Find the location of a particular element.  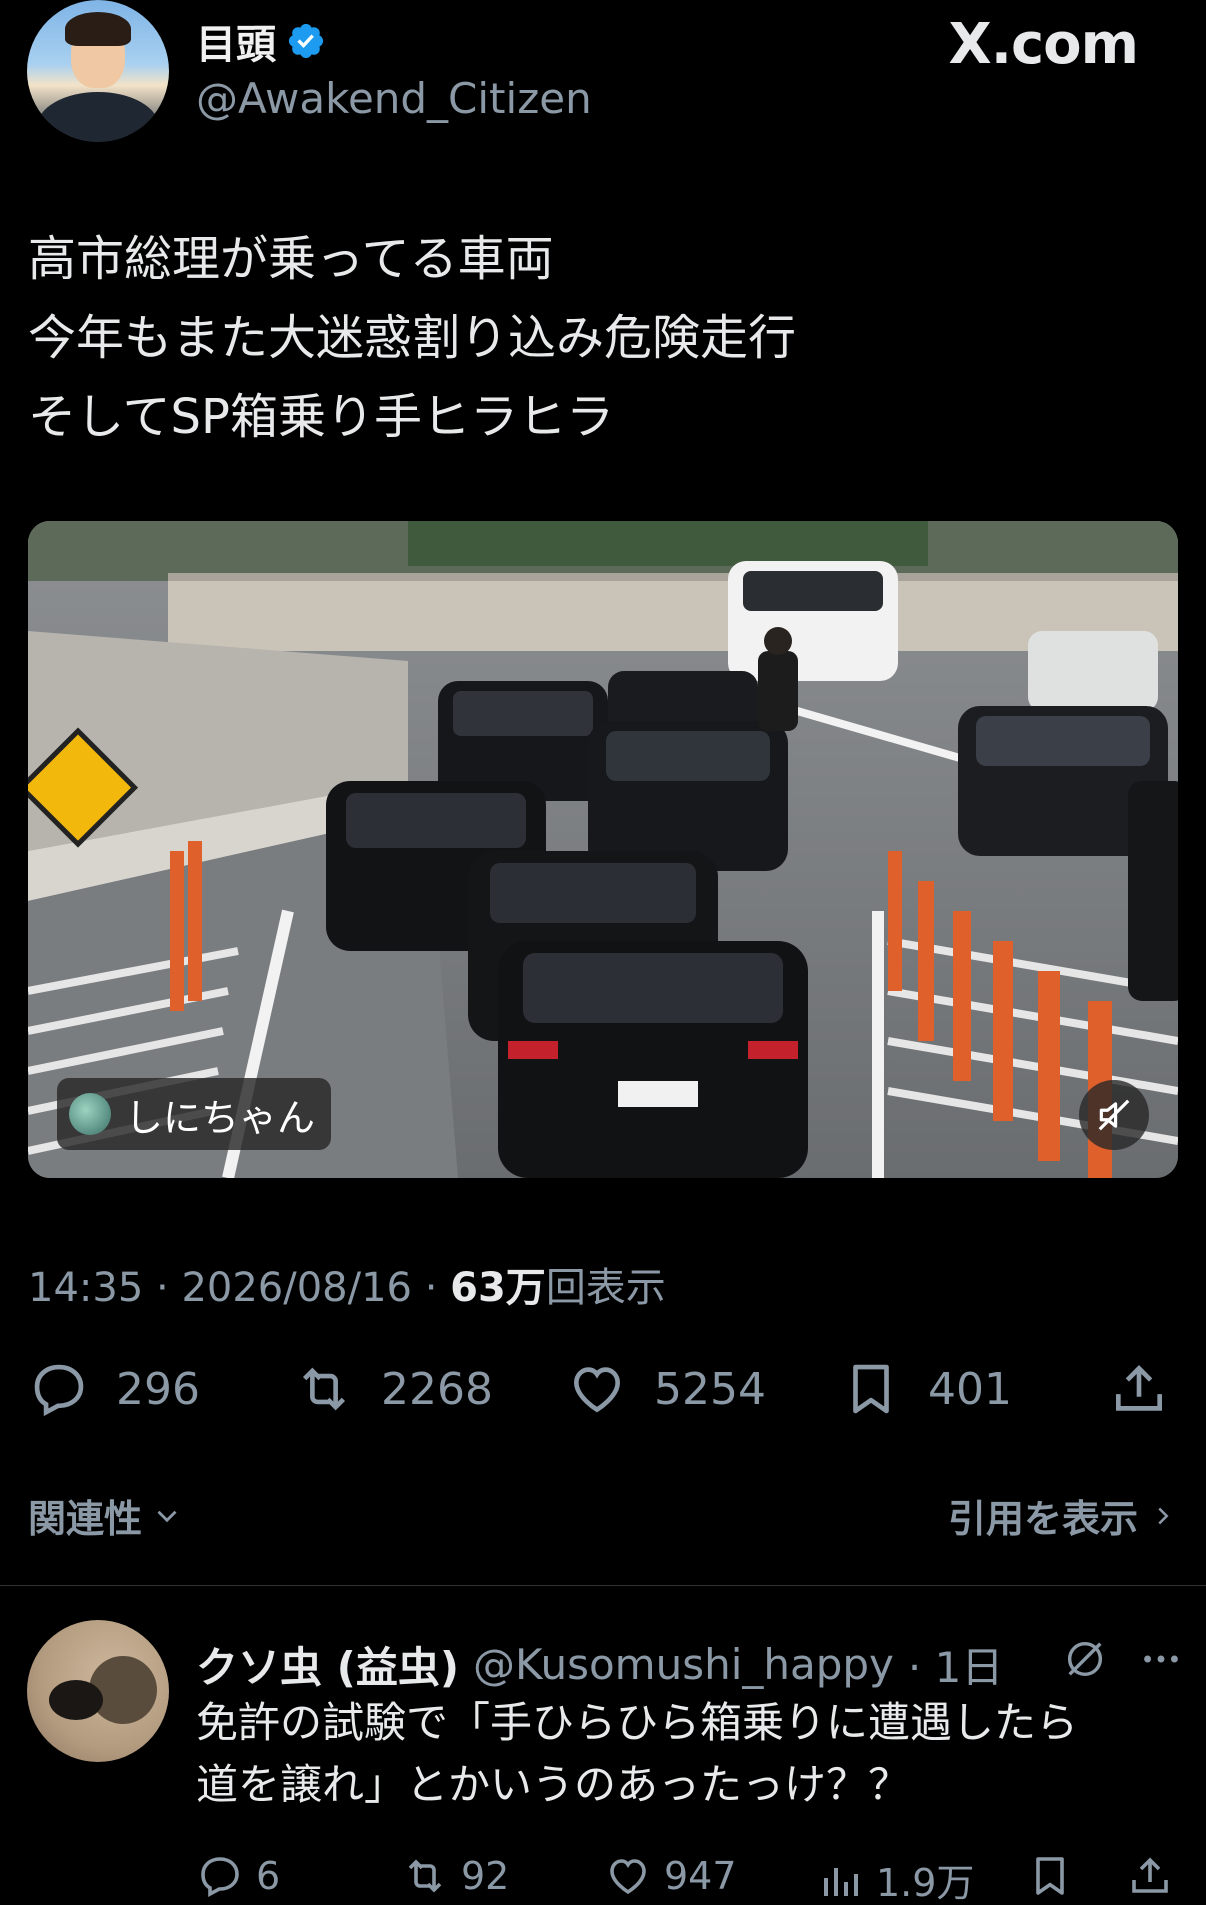

repost-count: 2268 is located at coordinates (437, 1389).